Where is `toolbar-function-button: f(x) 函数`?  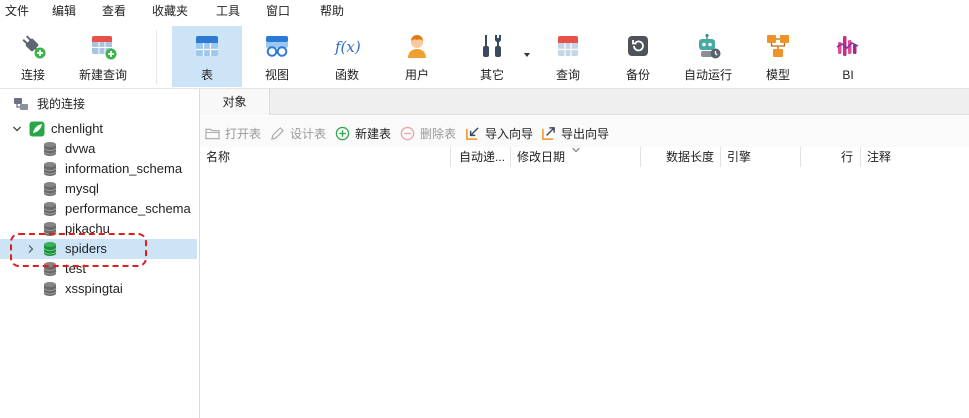 toolbar-function-button: f(x) 函数 is located at coordinates (347, 56).